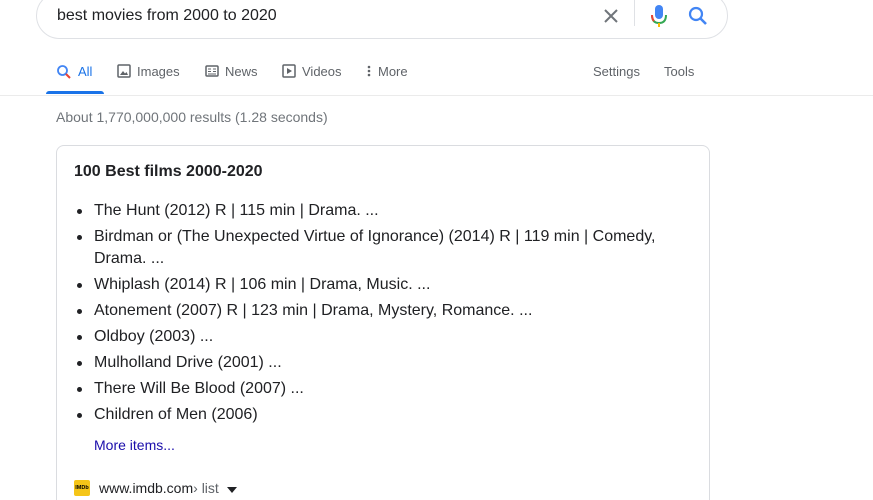 This screenshot has width=873, height=500. Describe the element at coordinates (634, 13) in the screenshot. I see `search-divider` at that location.